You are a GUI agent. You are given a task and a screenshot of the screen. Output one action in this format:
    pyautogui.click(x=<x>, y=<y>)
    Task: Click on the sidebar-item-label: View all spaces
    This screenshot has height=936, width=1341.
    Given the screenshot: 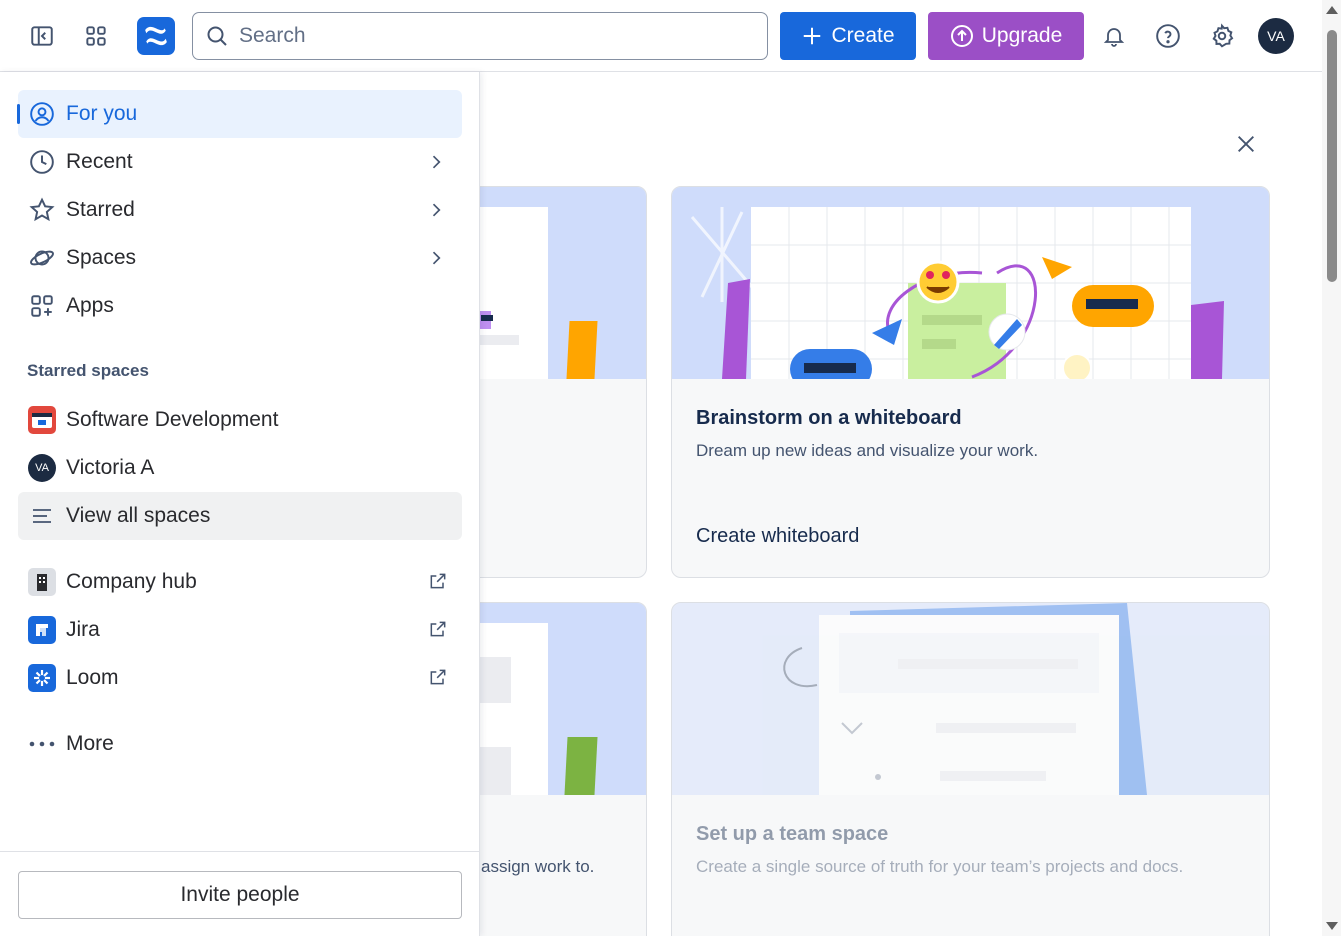 What is the action you would take?
    pyautogui.click(x=138, y=515)
    